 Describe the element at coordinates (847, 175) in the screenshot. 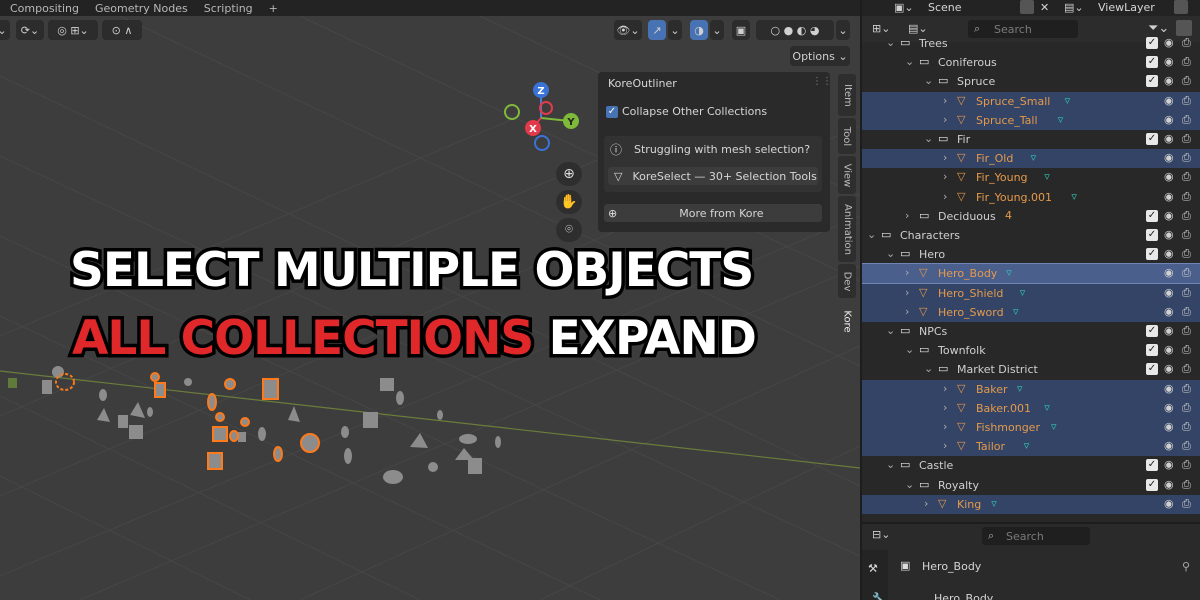

I see `tab-view: View` at that location.